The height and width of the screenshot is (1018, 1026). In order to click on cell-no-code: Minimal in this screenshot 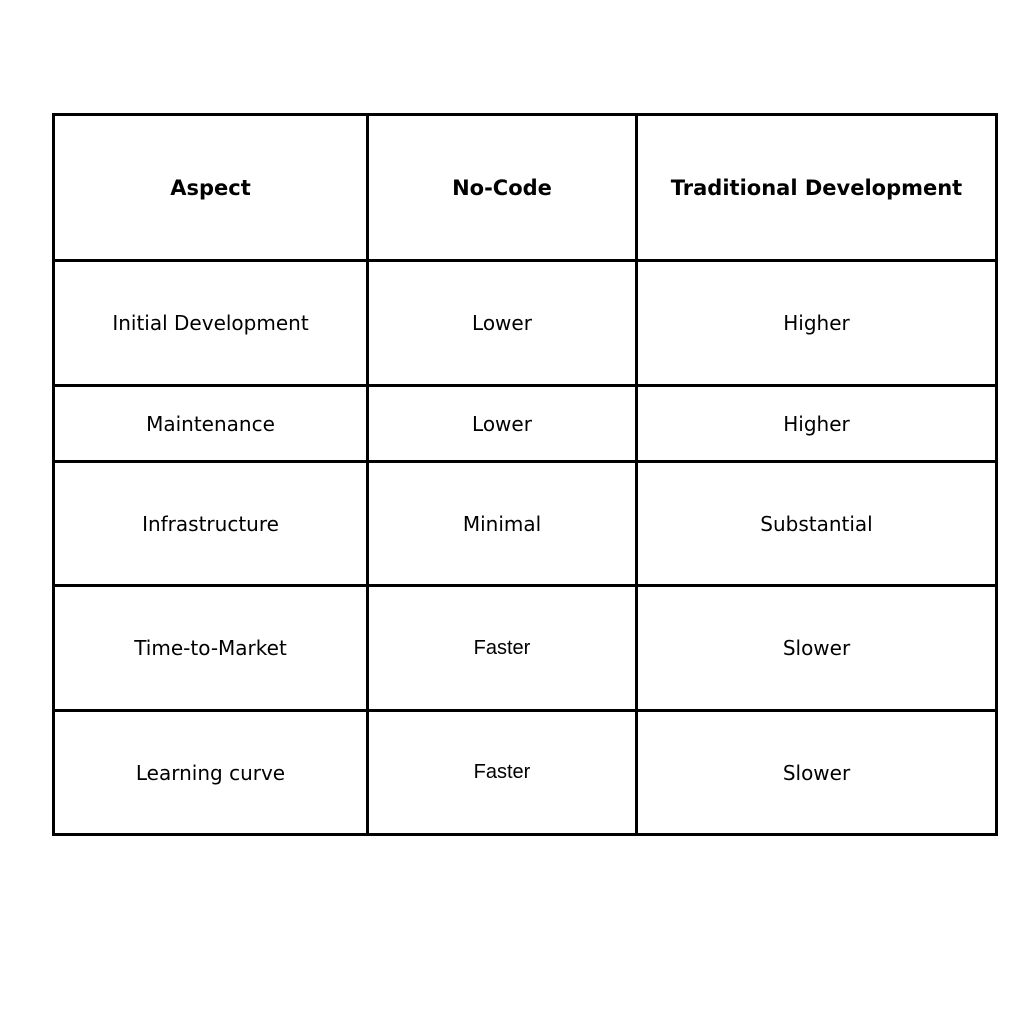, I will do `click(502, 523)`.